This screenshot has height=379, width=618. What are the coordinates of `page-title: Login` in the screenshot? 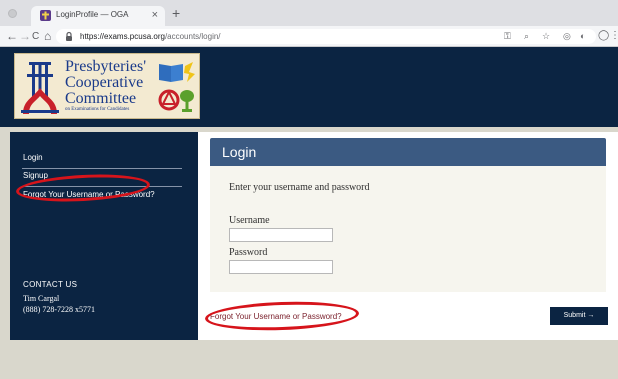 It's located at (239, 152).